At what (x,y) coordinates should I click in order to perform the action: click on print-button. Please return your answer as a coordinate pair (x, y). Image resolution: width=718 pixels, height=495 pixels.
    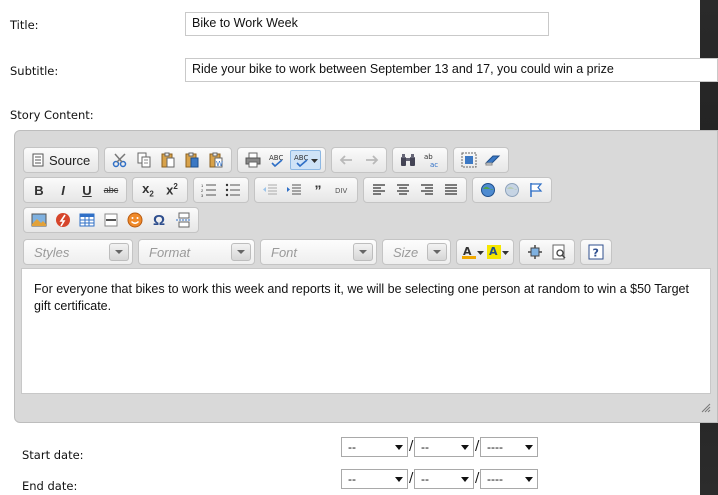
    Looking at the image, I should click on (253, 160).